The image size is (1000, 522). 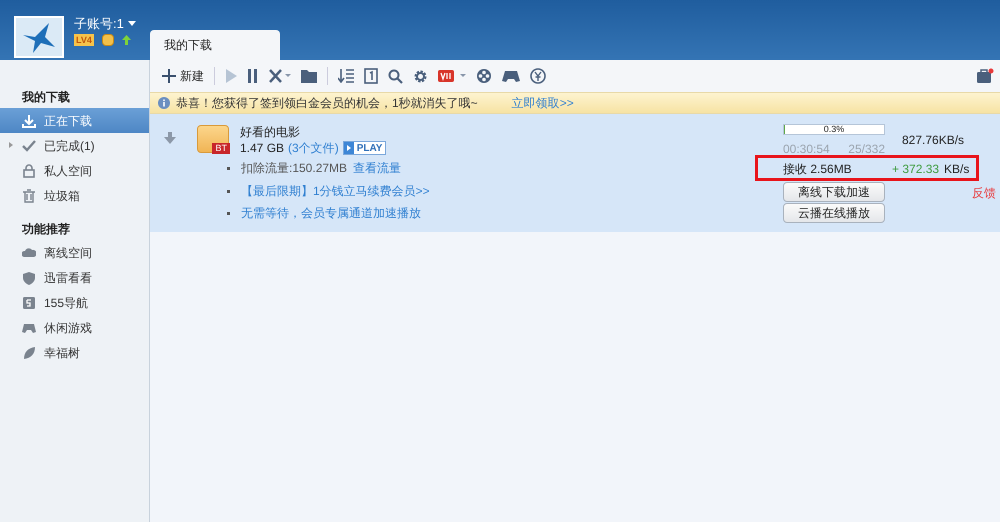 What do you see at coordinates (74, 277) in the screenshot?
I see `sidebar-item: 迅雷看看` at bounding box center [74, 277].